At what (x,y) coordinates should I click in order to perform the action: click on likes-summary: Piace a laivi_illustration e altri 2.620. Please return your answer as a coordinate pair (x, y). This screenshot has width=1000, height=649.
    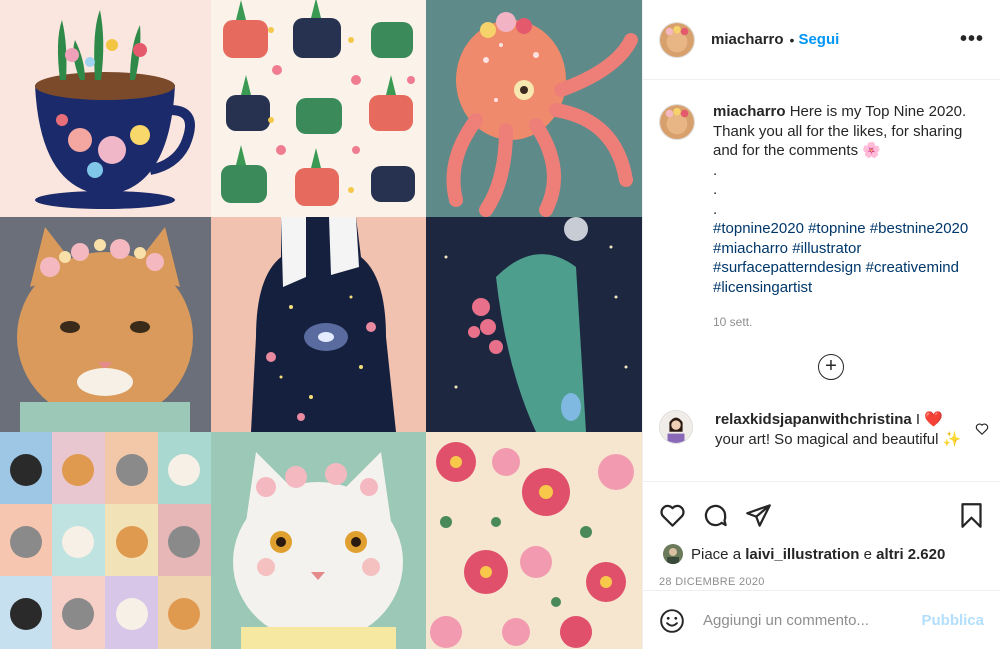
    Looking at the image, I should click on (821, 549).